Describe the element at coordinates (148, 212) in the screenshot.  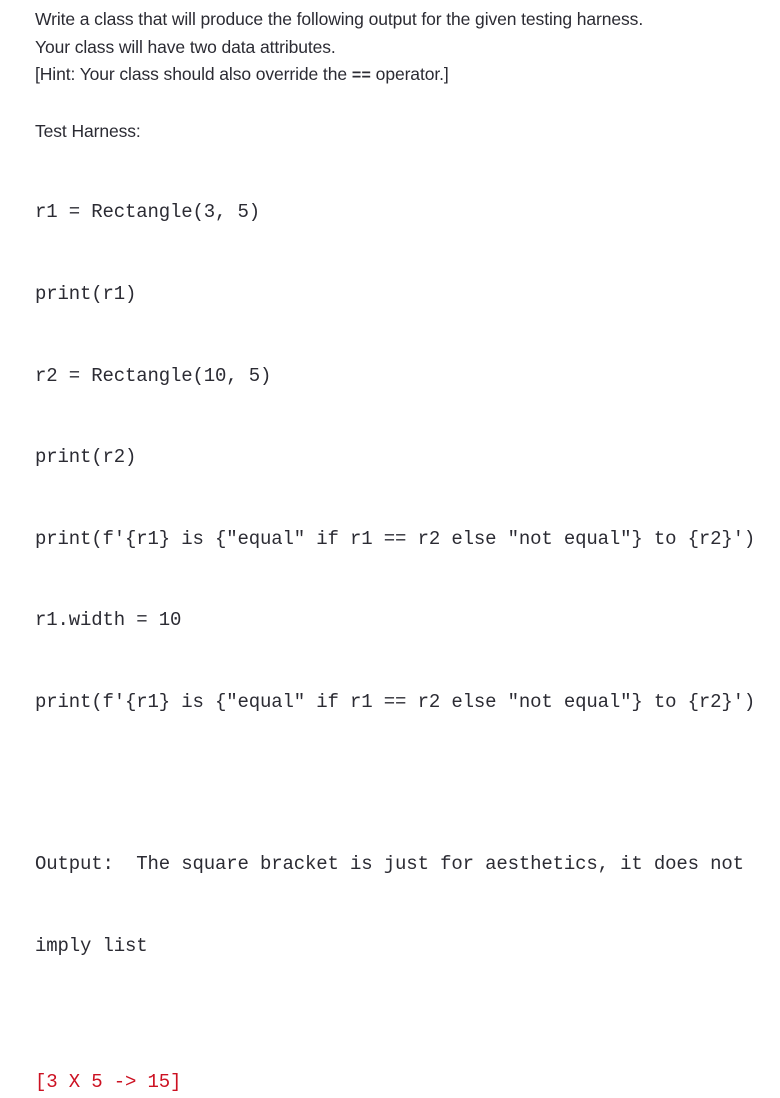
I see `code-line: r1 = Rectangle(3, 5)` at that location.